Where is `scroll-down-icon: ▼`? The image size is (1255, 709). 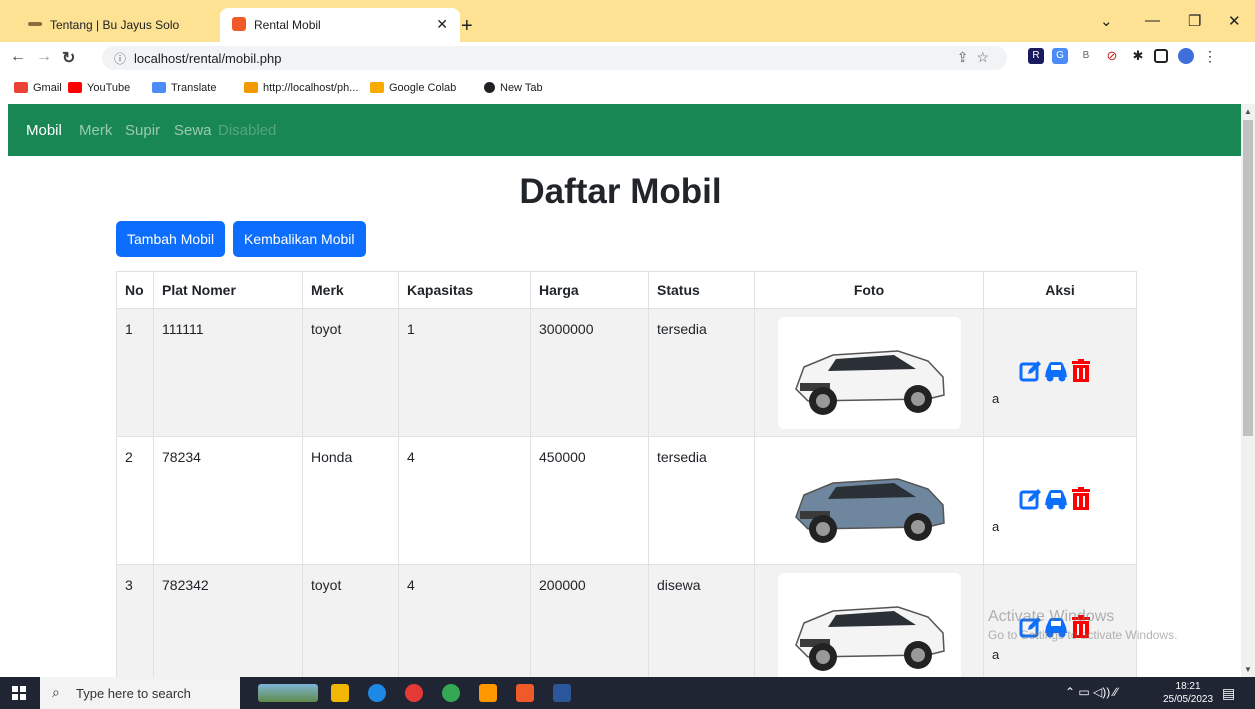 scroll-down-icon: ▼ is located at coordinates (1248, 669).